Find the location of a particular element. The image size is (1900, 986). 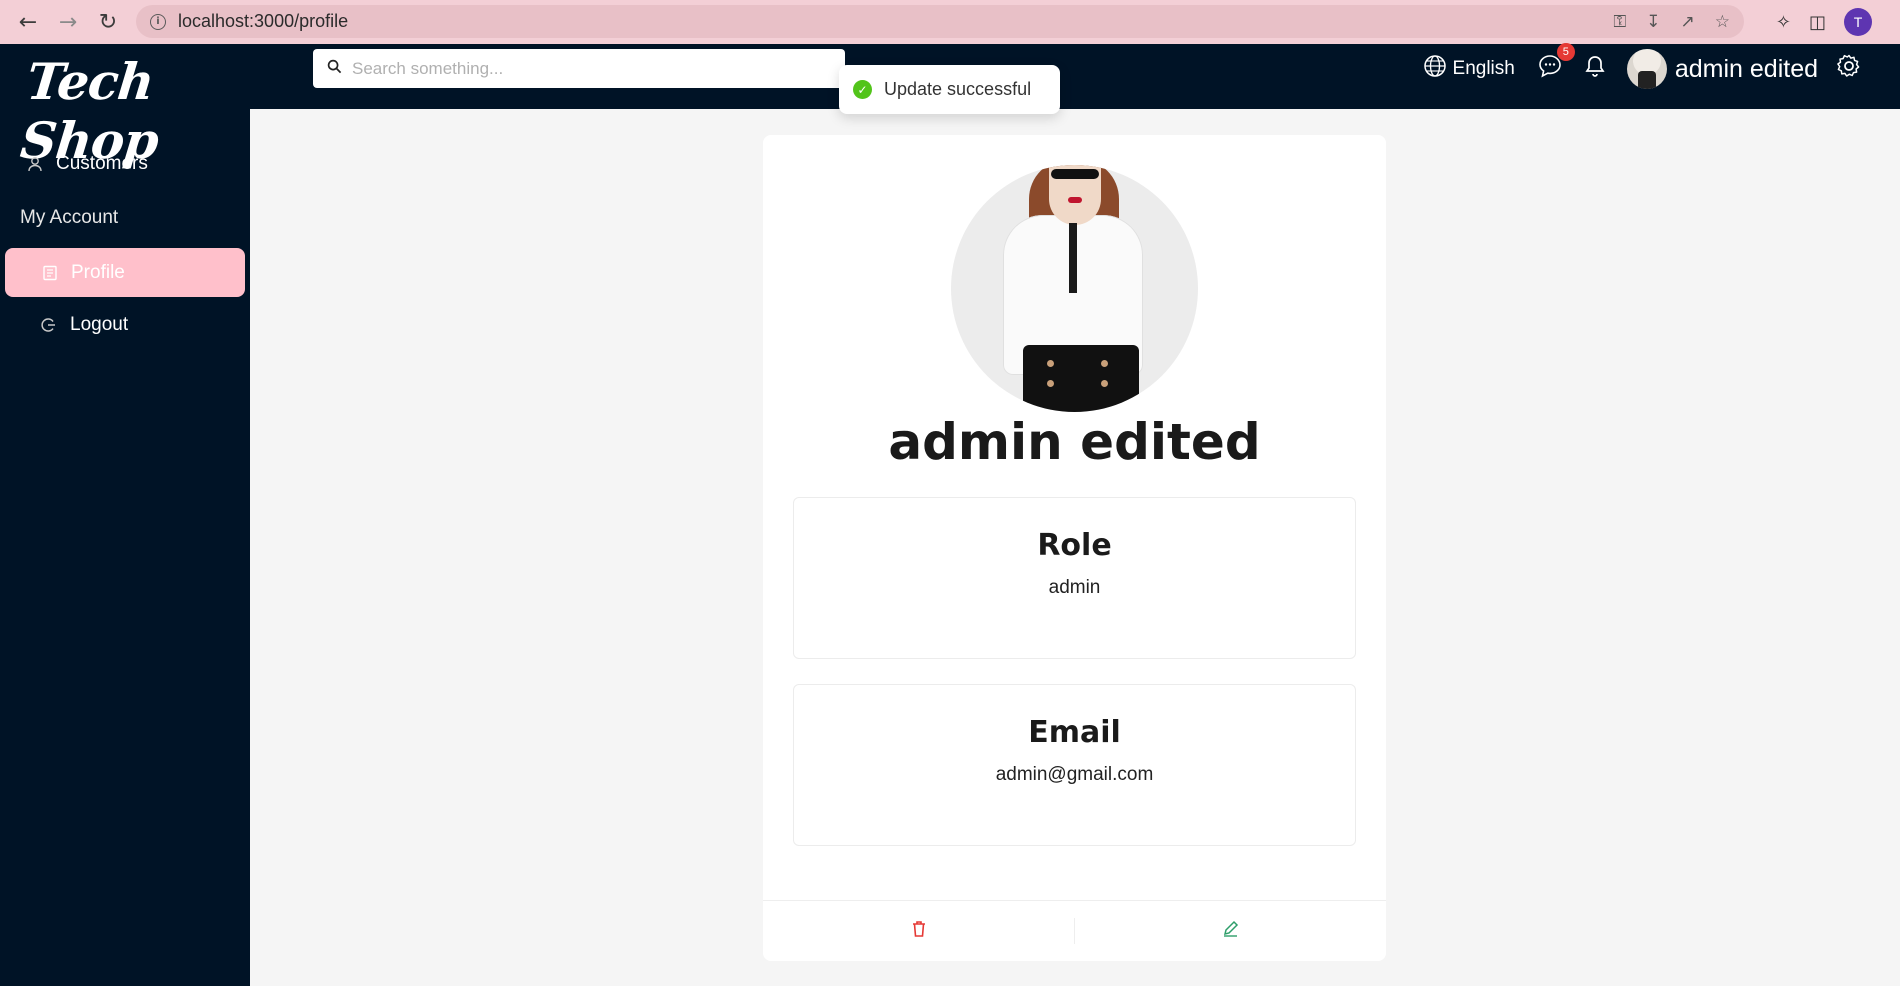

toast-notification: ✓ Update successful is located at coordinates (949, 89).